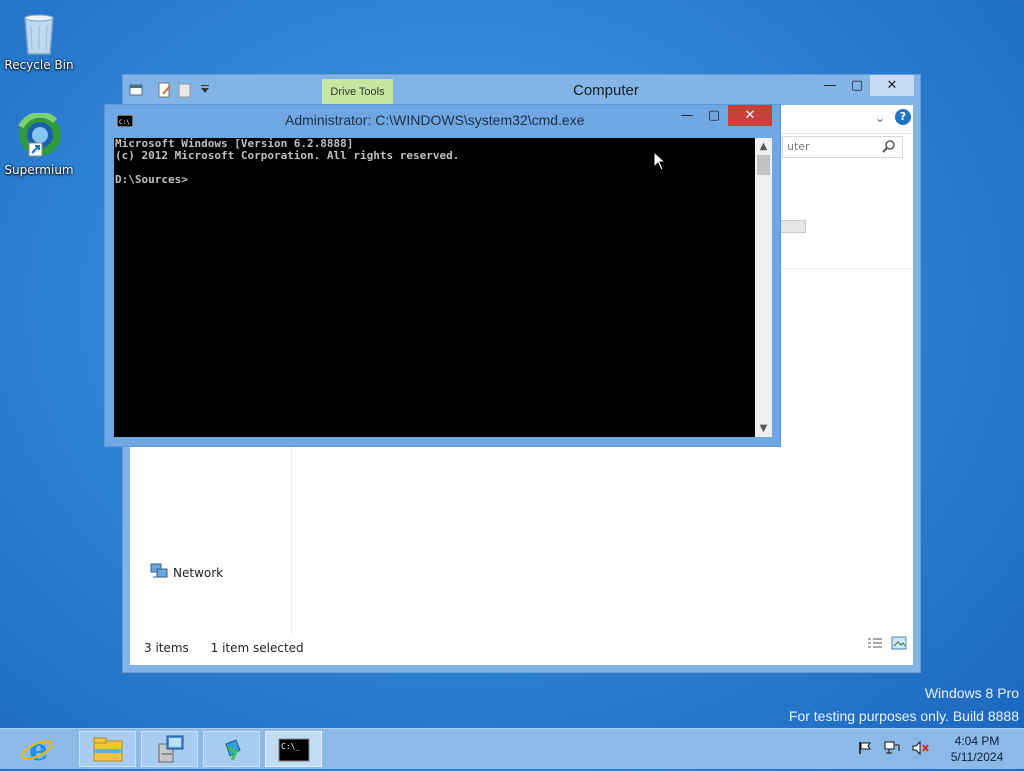 This screenshot has height=771, width=1024. Describe the element at coordinates (887, 644) in the screenshot. I see `view-switcher` at that location.